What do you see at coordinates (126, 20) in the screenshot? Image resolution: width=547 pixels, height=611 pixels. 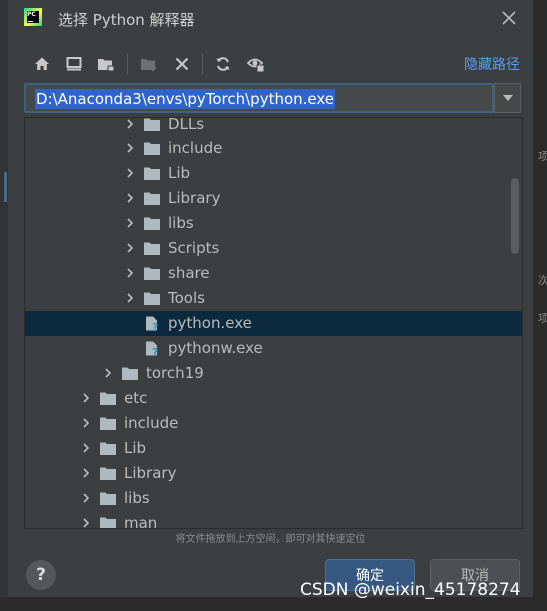 I see `dialog-title: 选择 Python 解释器` at bounding box center [126, 20].